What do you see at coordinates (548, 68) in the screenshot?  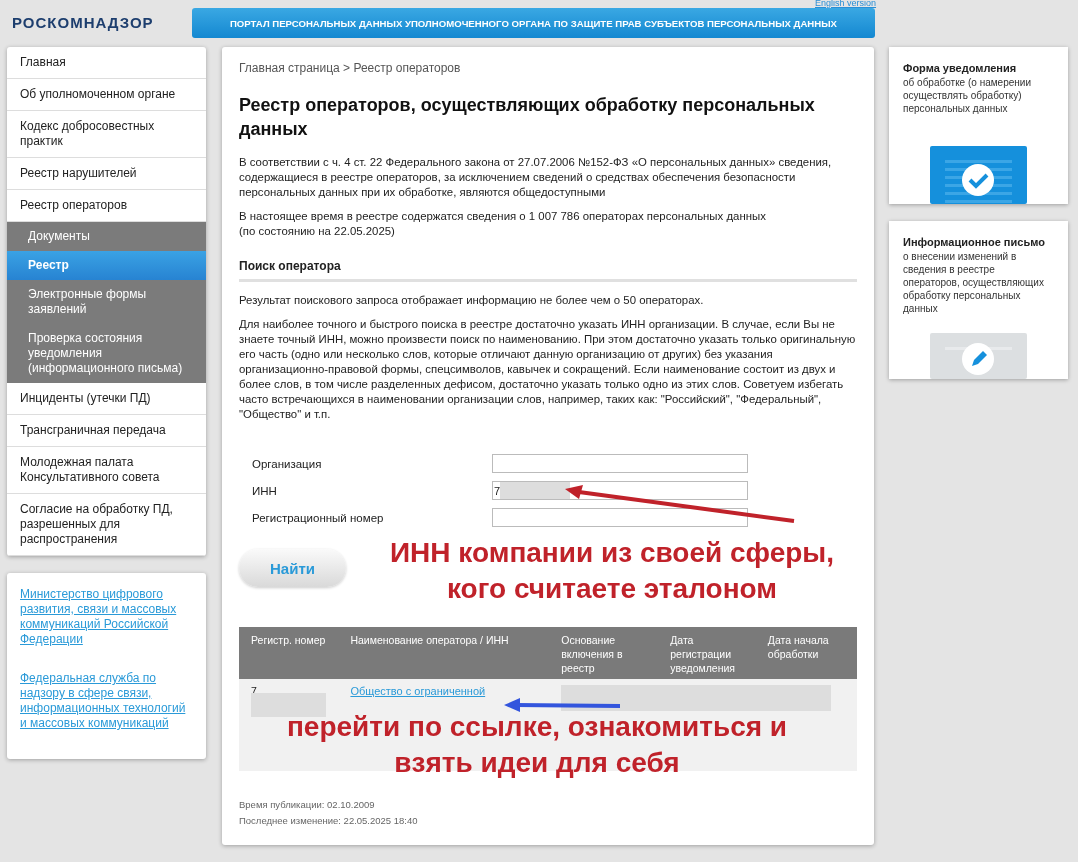 I see `breadcrumb: Главная страница > Реестр операторов` at bounding box center [548, 68].